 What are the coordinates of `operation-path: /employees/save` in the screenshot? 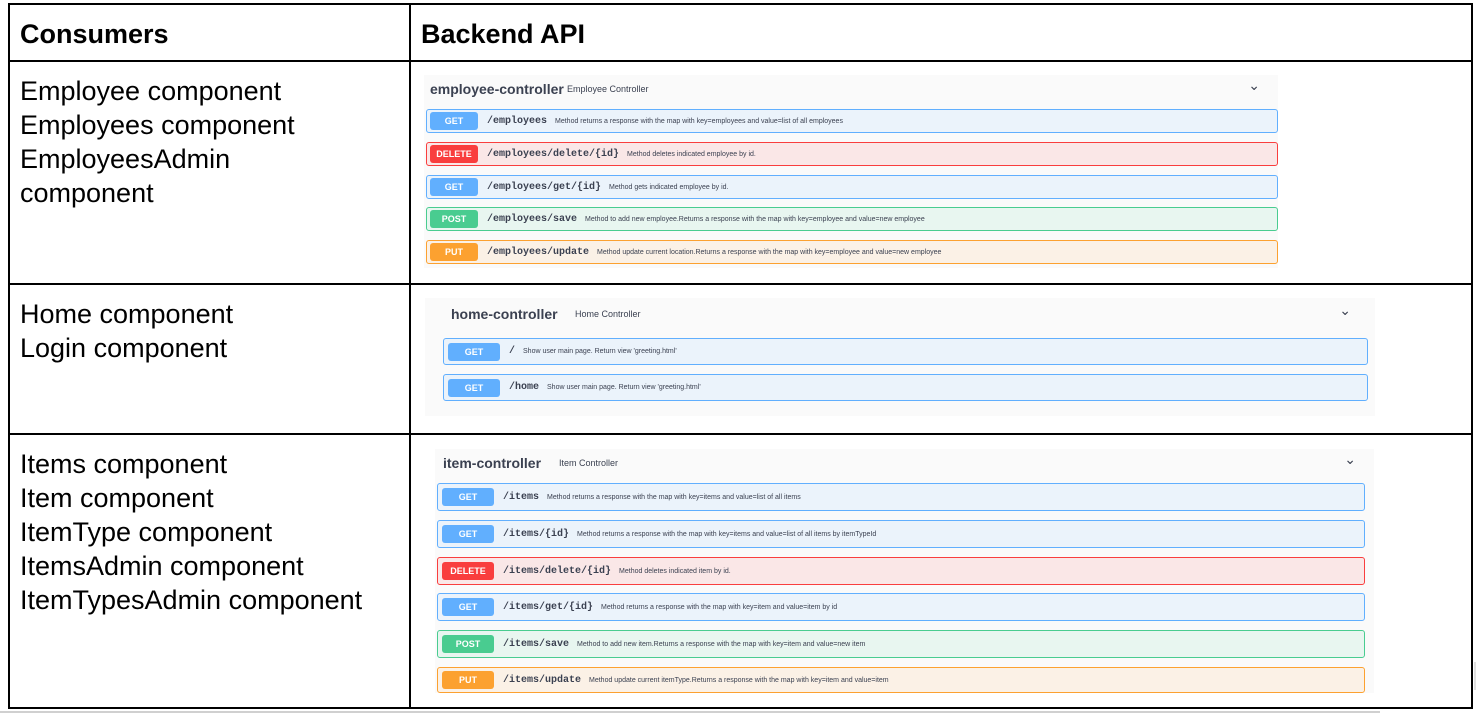 It's located at (532, 219).